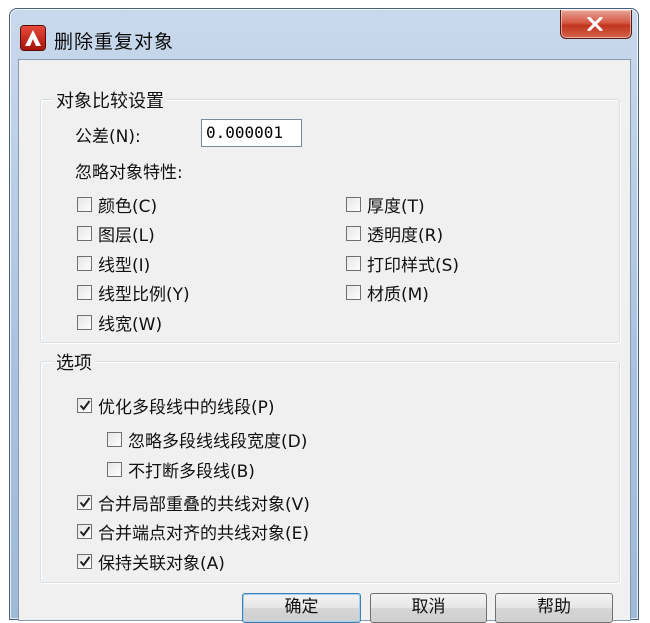  What do you see at coordinates (176, 405) in the screenshot?
I see `option-optimize-polylines: 优化多段线中的线段(P)` at bounding box center [176, 405].